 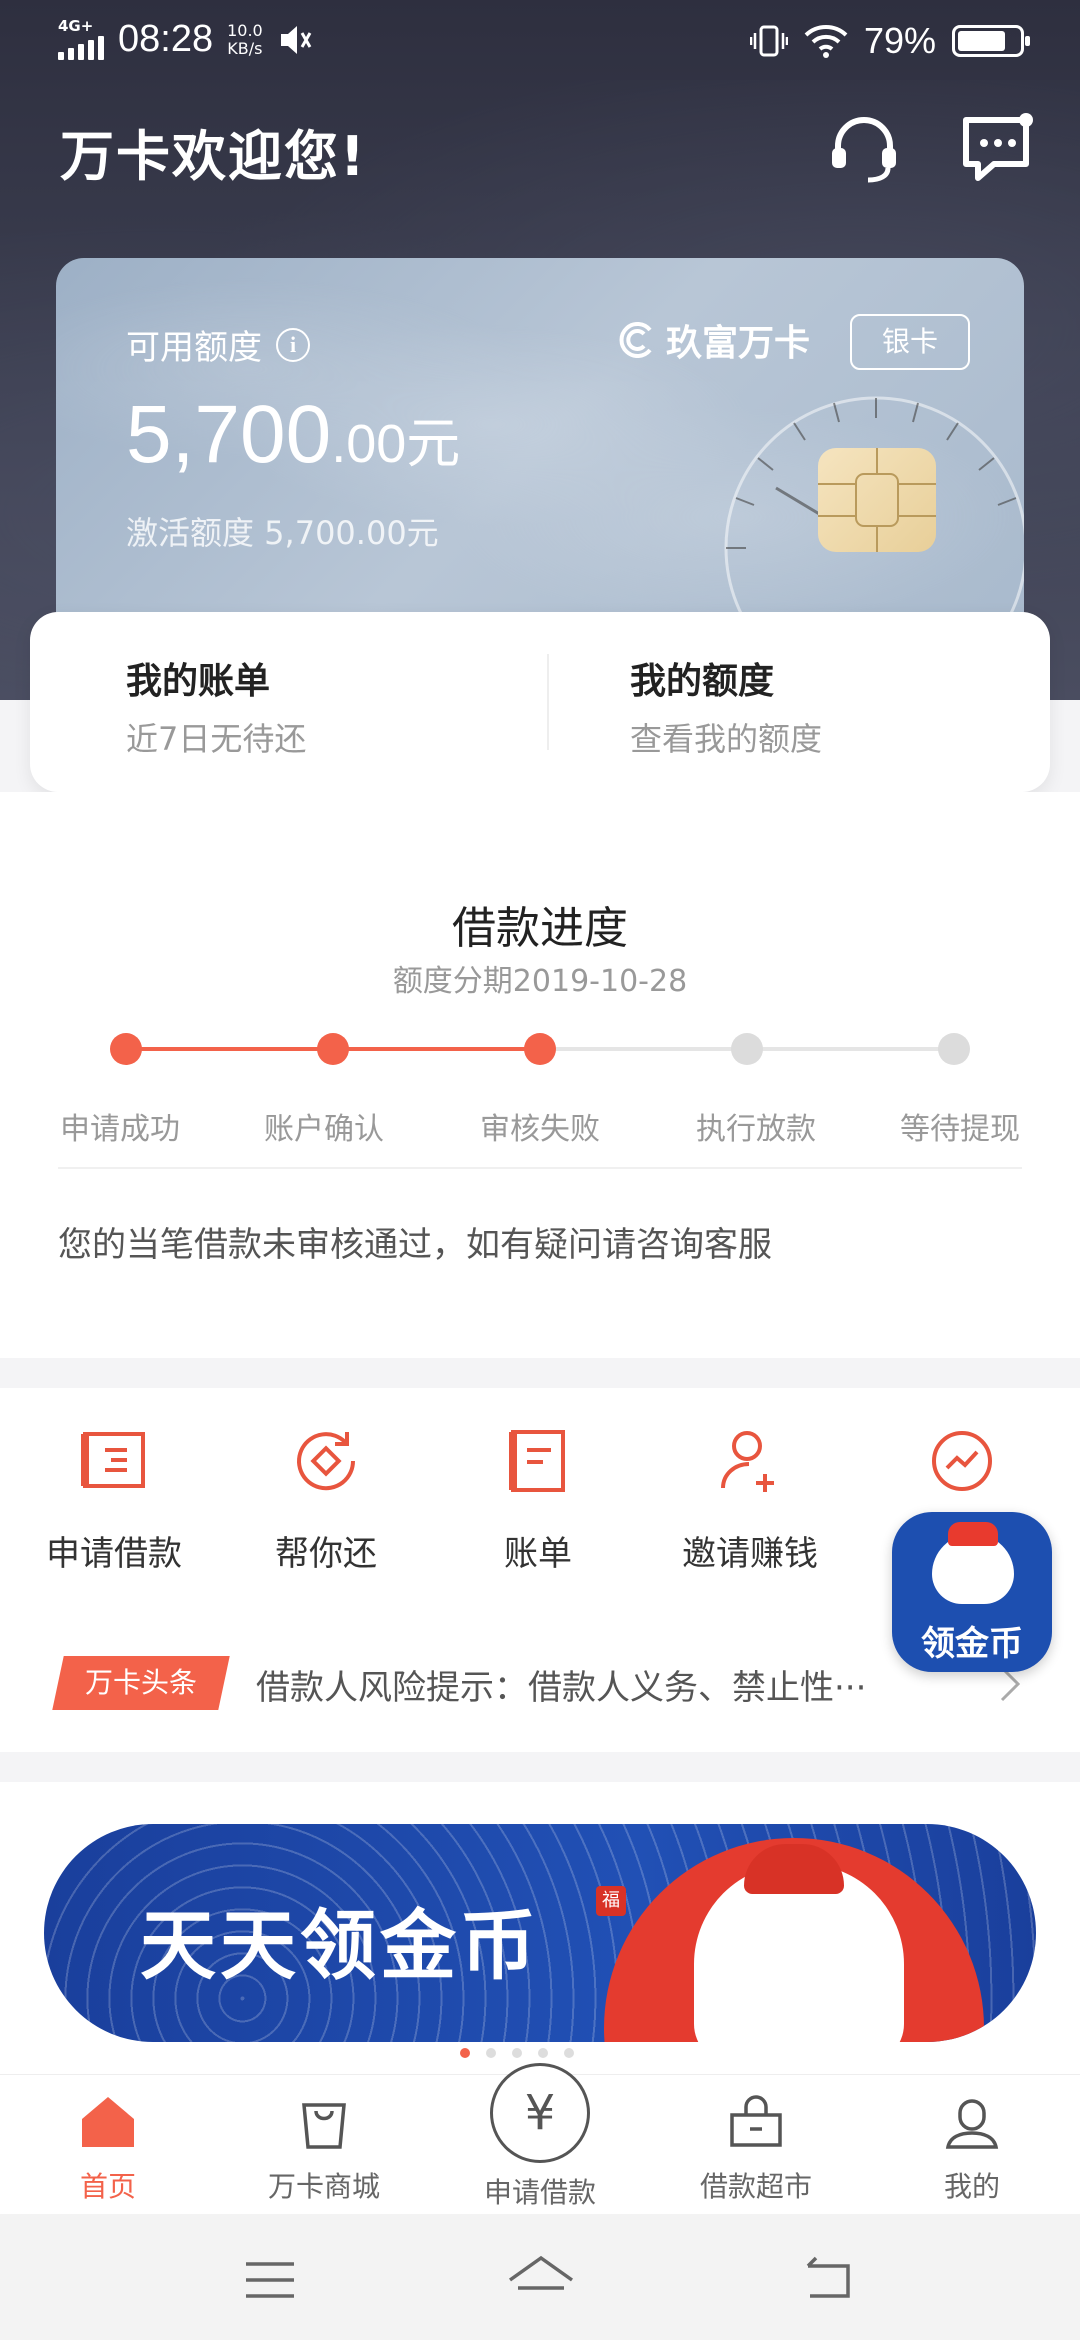 I want to click on credit-card: 可用额度 i 5,700.00元 激活额度 5,700.00元 玖富万卡 银卡, so click(x=540, y=443).